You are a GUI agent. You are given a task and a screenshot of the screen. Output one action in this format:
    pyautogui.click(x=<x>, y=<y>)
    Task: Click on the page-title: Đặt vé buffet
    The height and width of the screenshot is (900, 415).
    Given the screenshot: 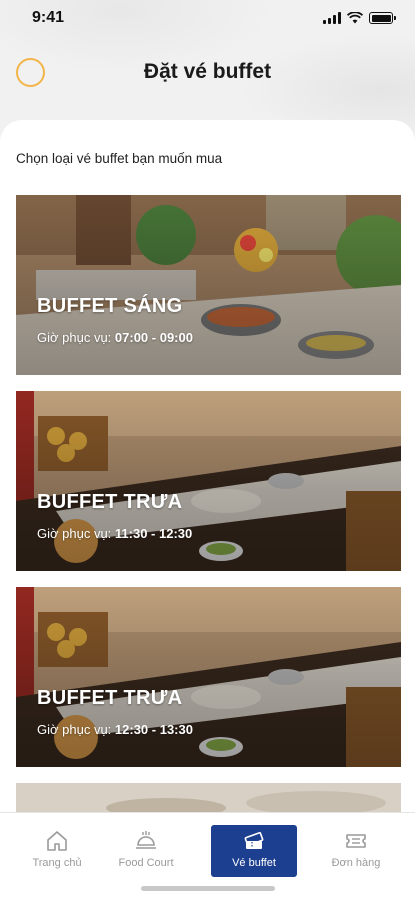 What is the action you would take?
    pyautogui.click(x=207, y=71)
    